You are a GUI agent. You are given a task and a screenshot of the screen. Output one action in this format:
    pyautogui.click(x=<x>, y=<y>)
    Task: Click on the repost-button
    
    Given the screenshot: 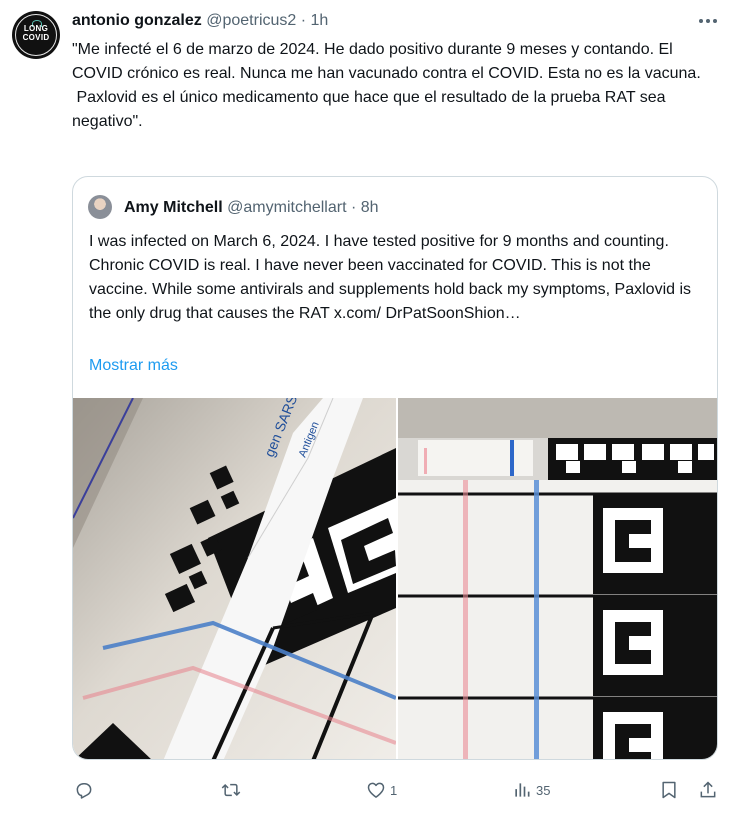 What is the action you would take?
    pyautogui.click(x=231, y=790)
    